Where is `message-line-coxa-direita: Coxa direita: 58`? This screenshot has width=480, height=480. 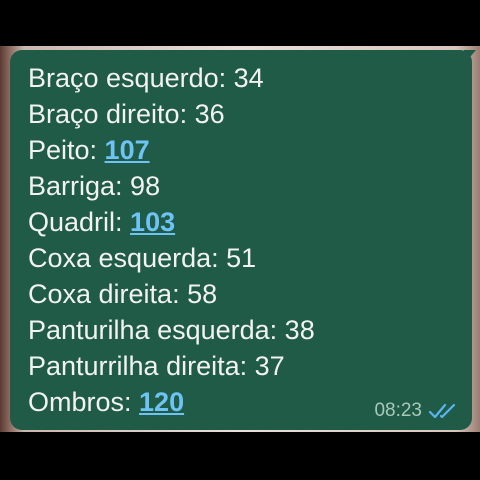 message-line-coxa-direita: Coxa direita: 58 is located at coordinates (250, 294).